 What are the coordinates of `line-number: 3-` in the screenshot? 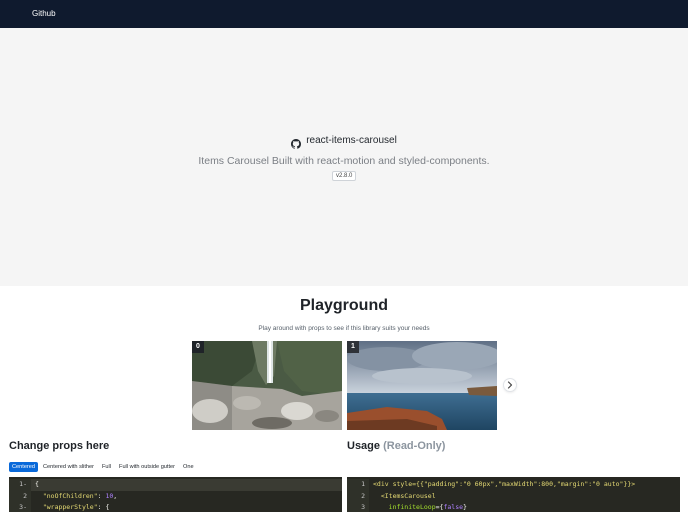 It's located at (20, 507).